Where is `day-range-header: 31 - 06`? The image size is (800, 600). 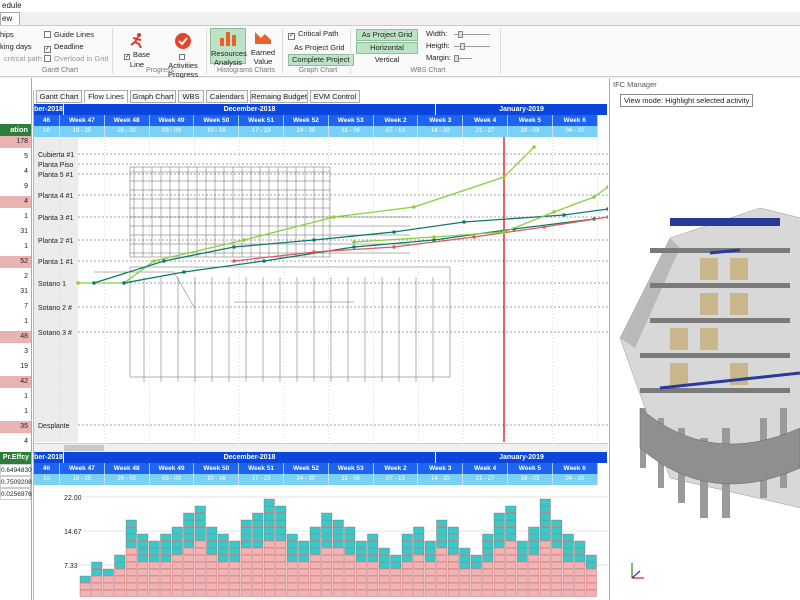
day-range-header: 31 - 06 is located at coordinates (351, 479).